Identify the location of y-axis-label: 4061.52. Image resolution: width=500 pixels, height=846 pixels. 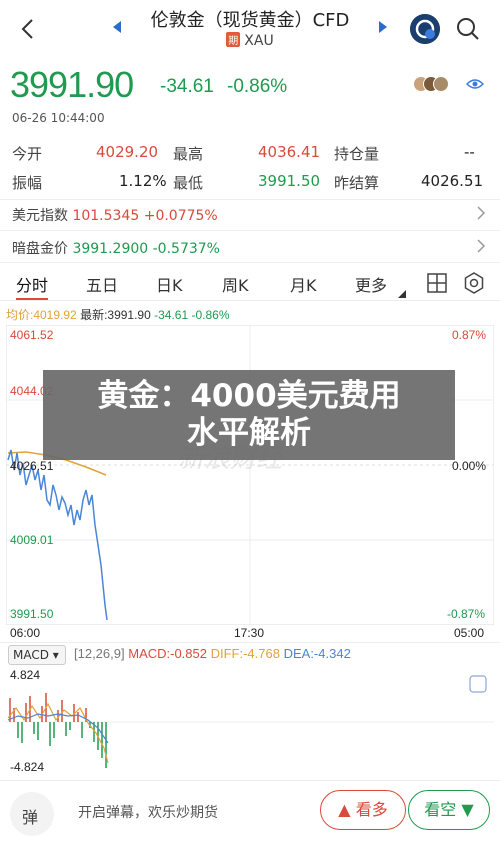
(32, 335).